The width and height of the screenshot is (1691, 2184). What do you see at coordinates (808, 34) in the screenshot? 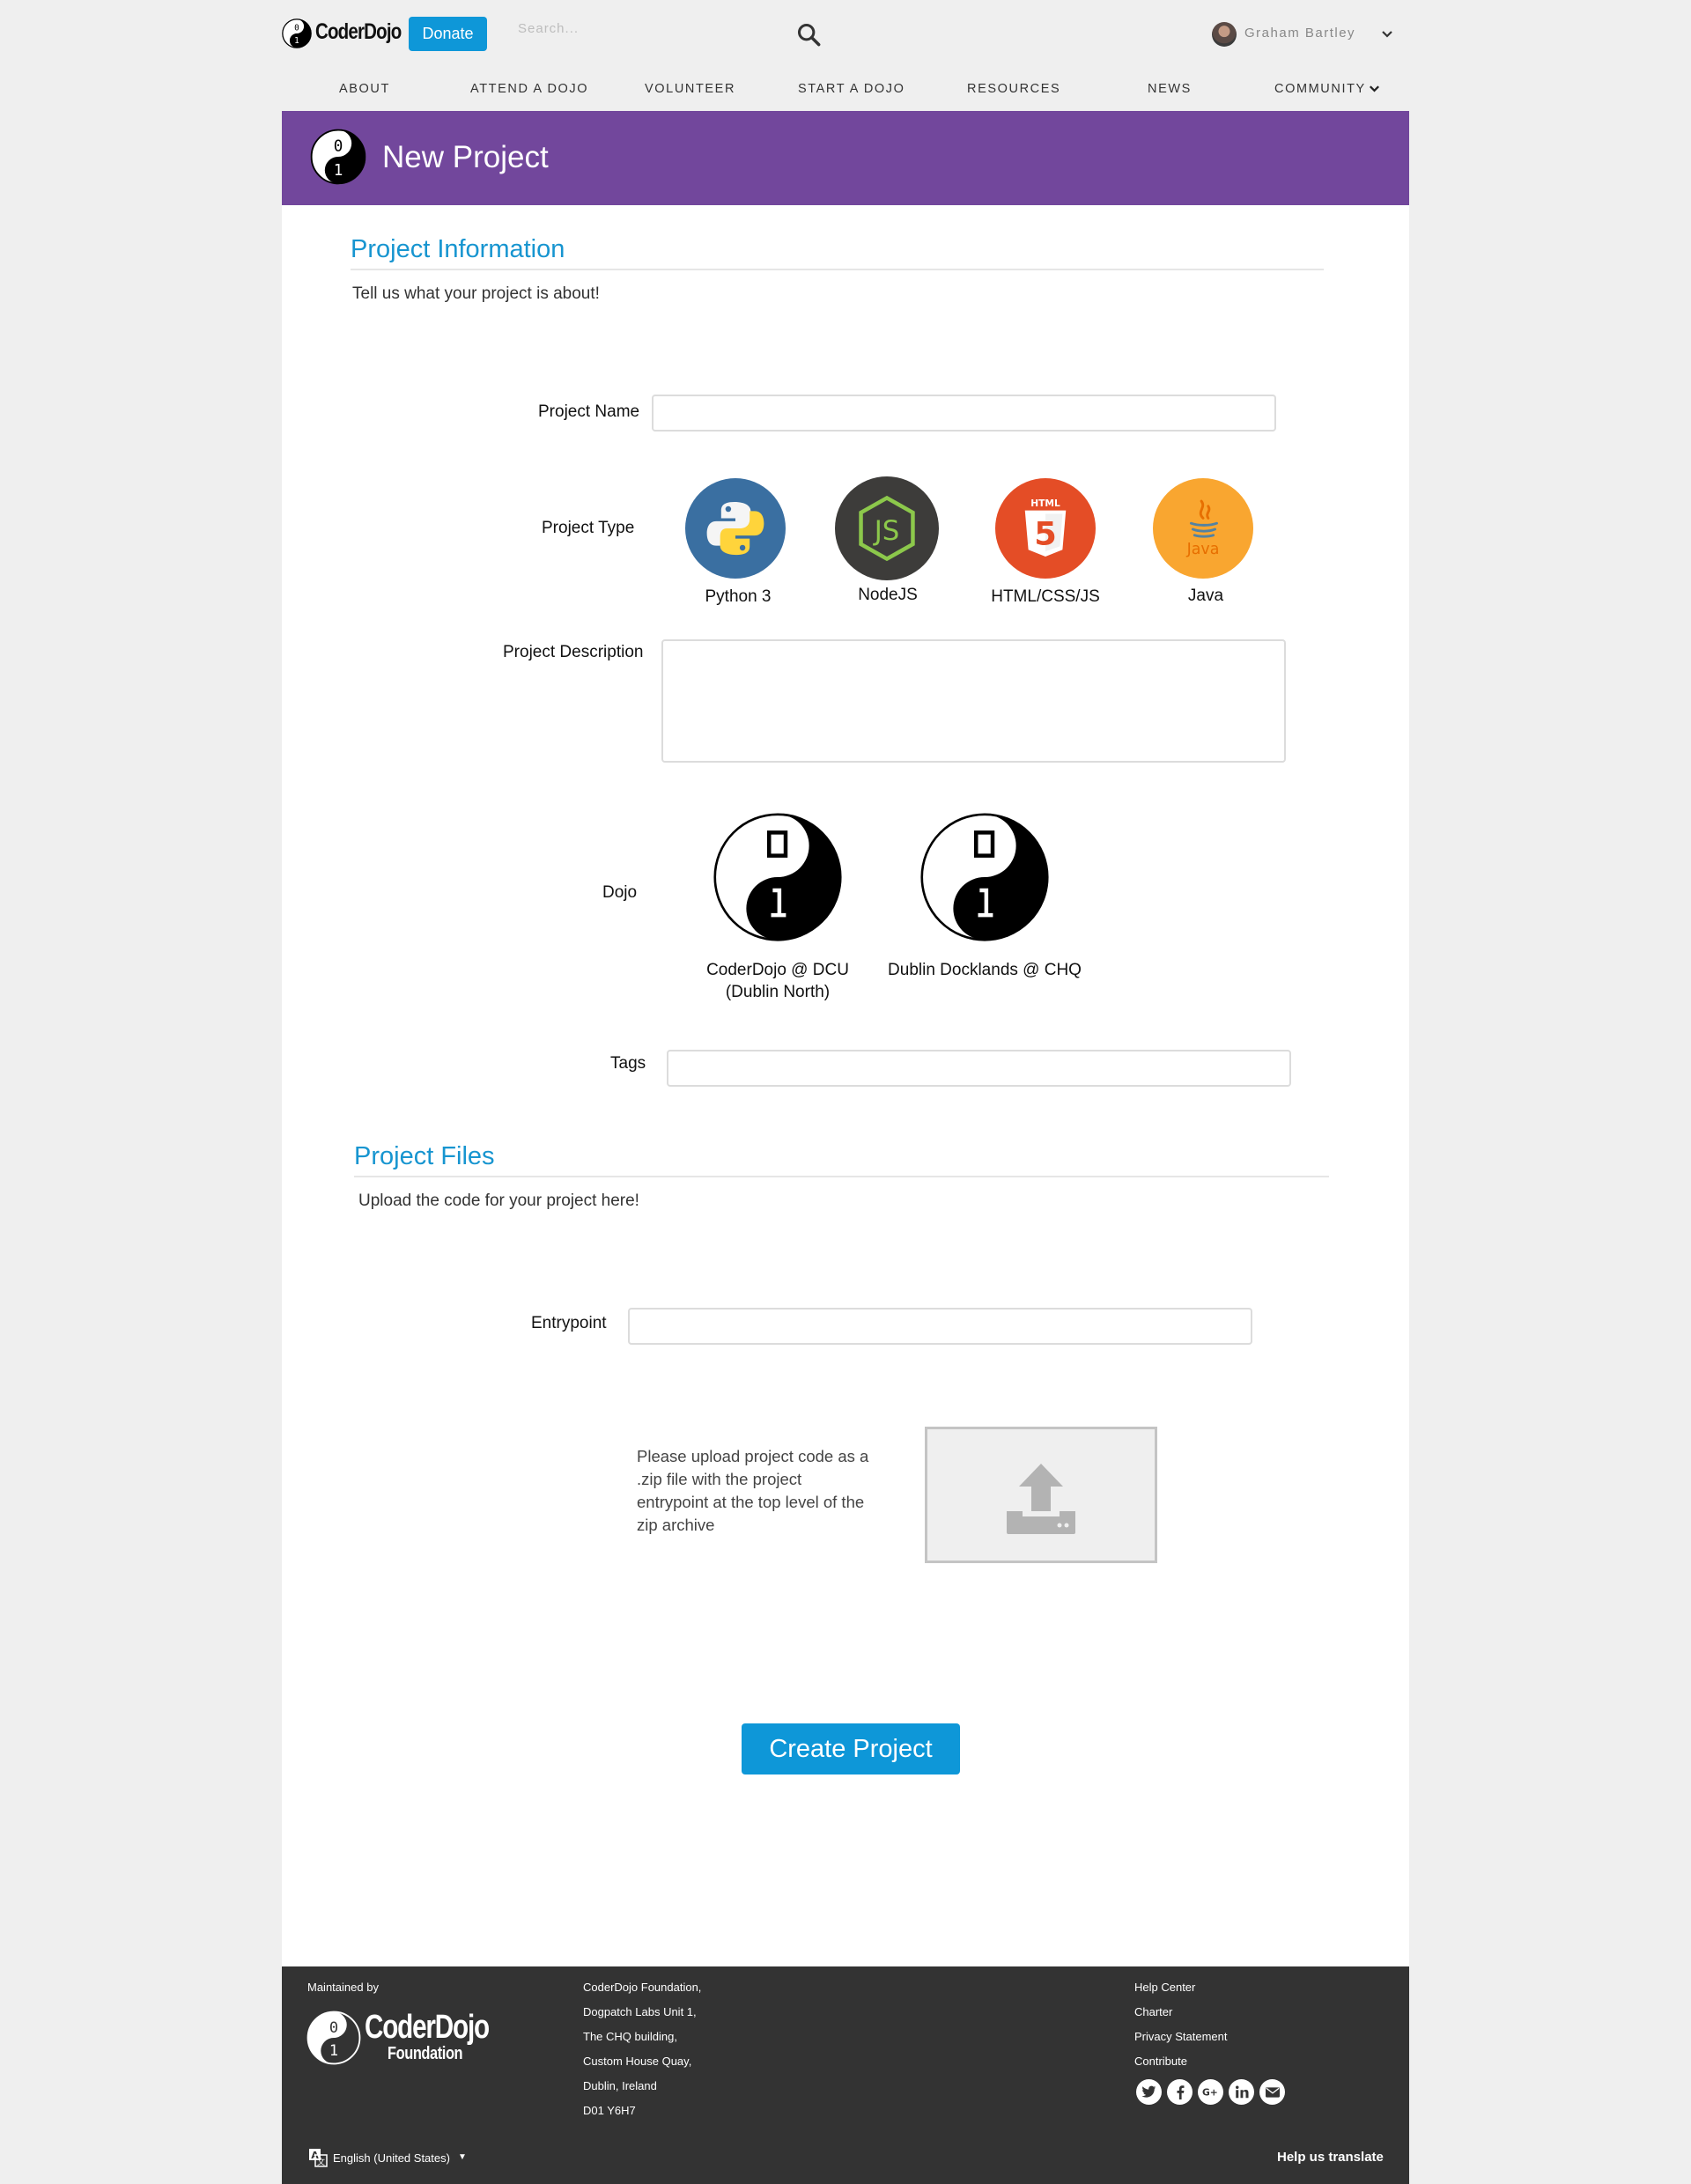
I see `search-icon` at bounding box center [808, 34].